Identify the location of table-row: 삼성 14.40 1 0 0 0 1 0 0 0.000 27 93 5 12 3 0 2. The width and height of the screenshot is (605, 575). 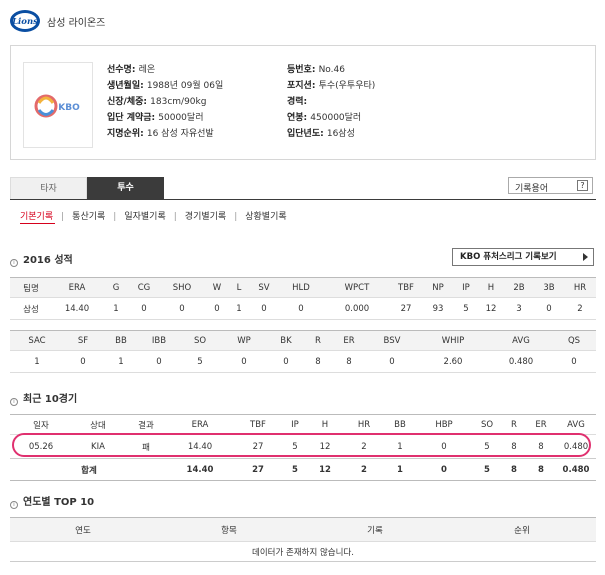
(303, 308).